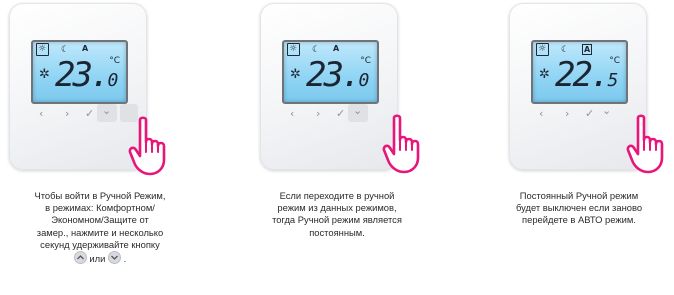  Describe the element at coordinates (574, 75) in the screenshot. I see `temperature-integer: 22` at that location.